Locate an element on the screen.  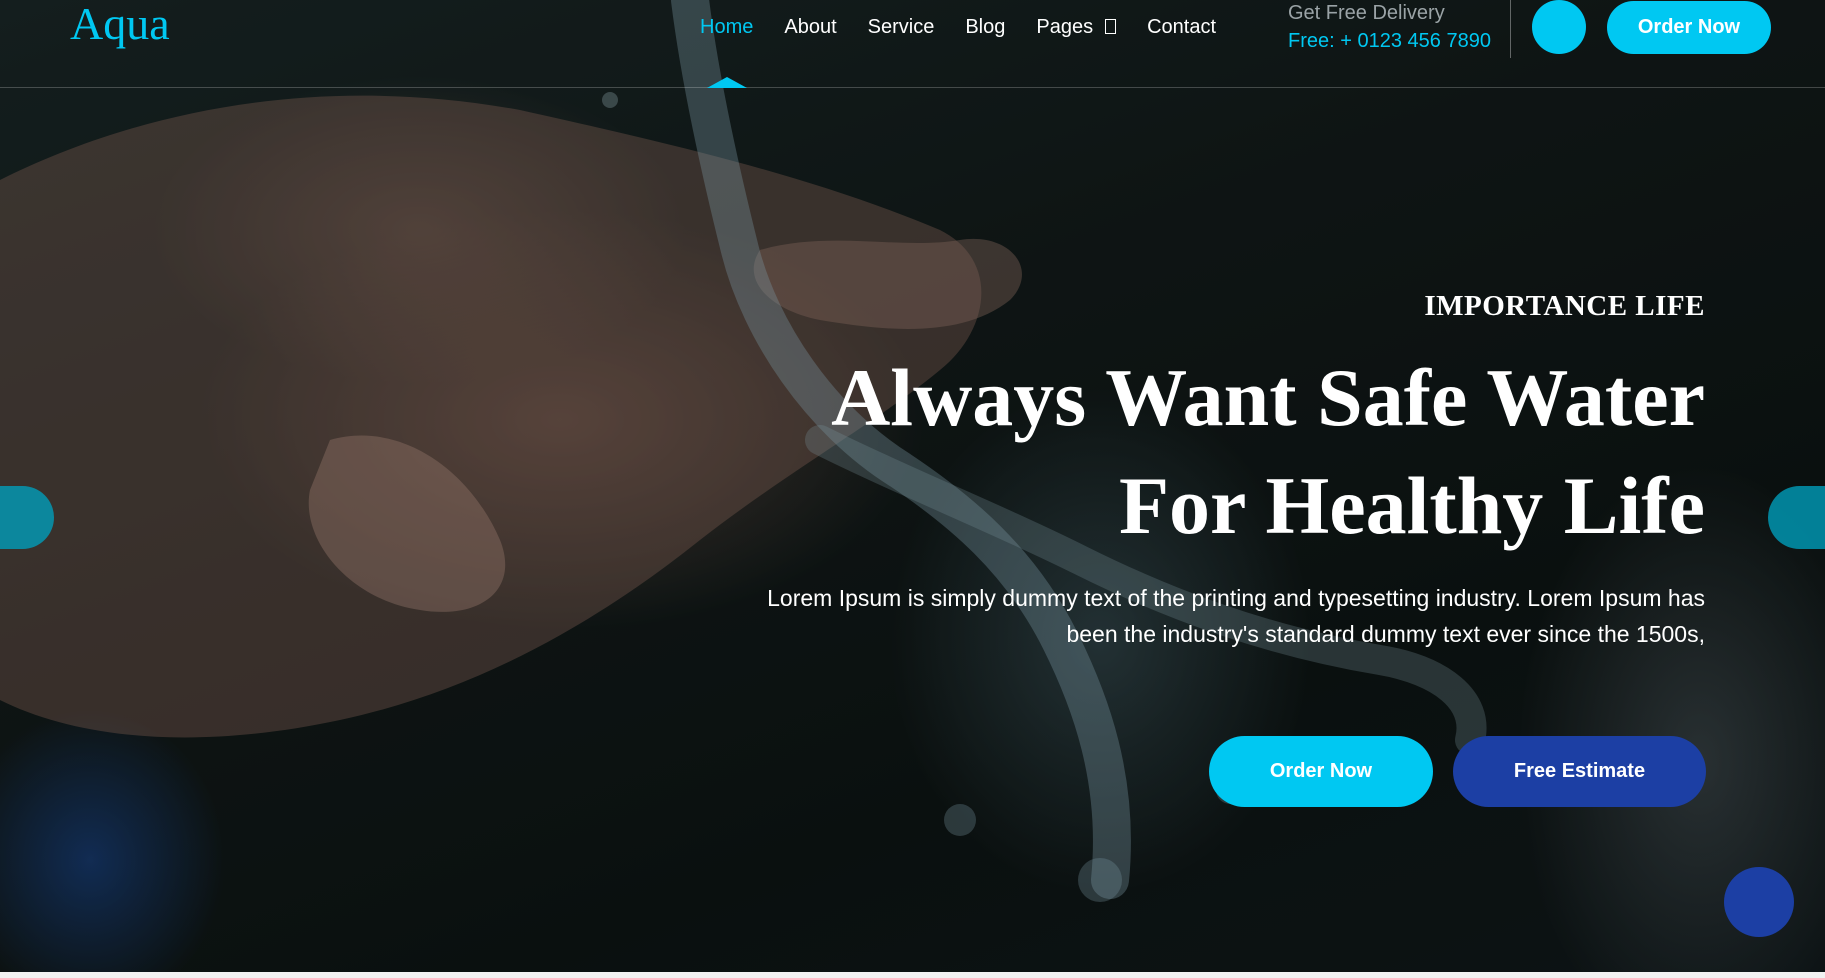
header-order-button: Order Now is located at coordinates (1689, 27).